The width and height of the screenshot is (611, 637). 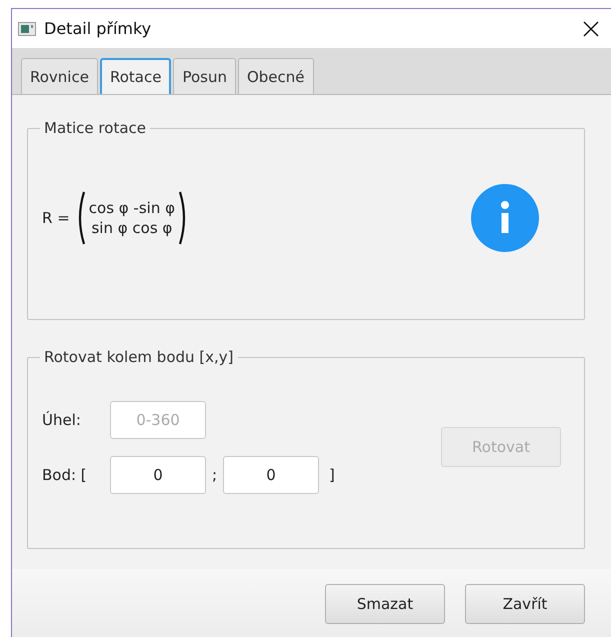 I want to click on tab: Rotace, so click(x=136, y=76).